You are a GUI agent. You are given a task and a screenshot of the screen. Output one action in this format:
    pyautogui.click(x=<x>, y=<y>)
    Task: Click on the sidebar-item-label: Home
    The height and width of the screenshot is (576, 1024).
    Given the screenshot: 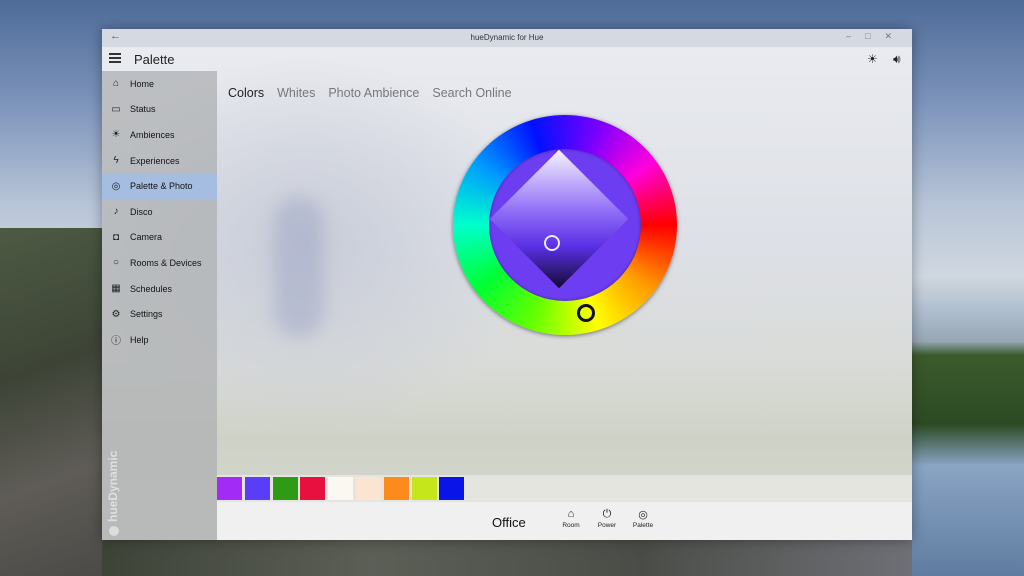 What is the action you would take?
    pyautogui.click(x=142, y=83)
    